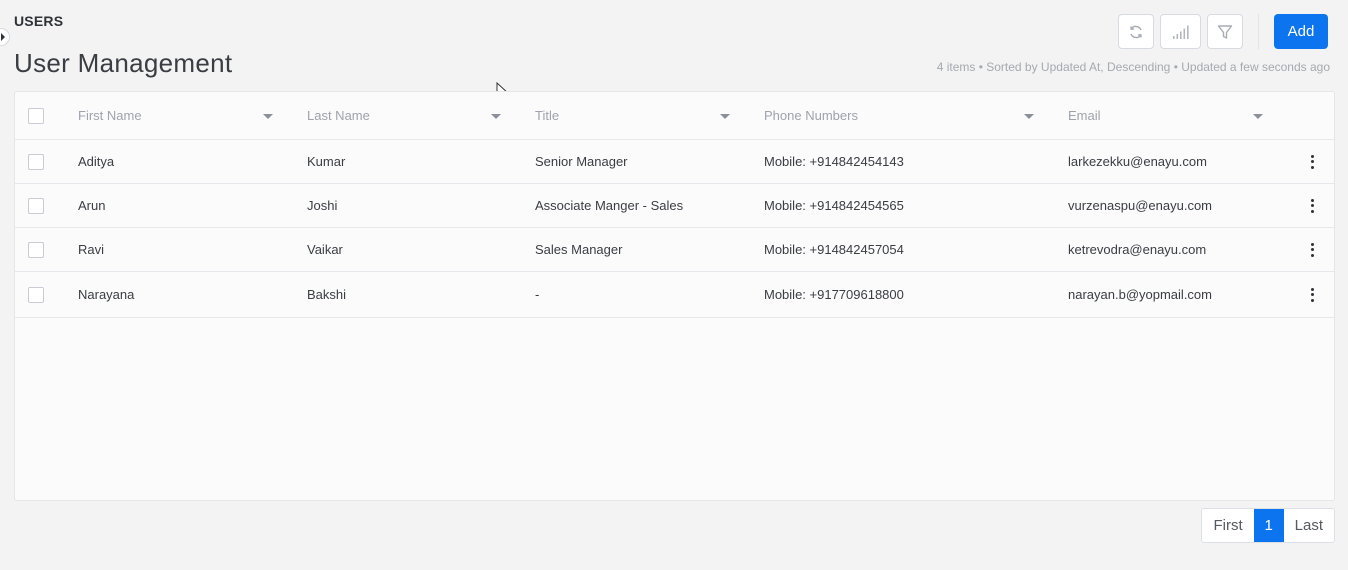  What do you see at coordinates (326, 161) in the screenshot?
I see `cell-last-name: Kumar` at bounding box center [326, 161].